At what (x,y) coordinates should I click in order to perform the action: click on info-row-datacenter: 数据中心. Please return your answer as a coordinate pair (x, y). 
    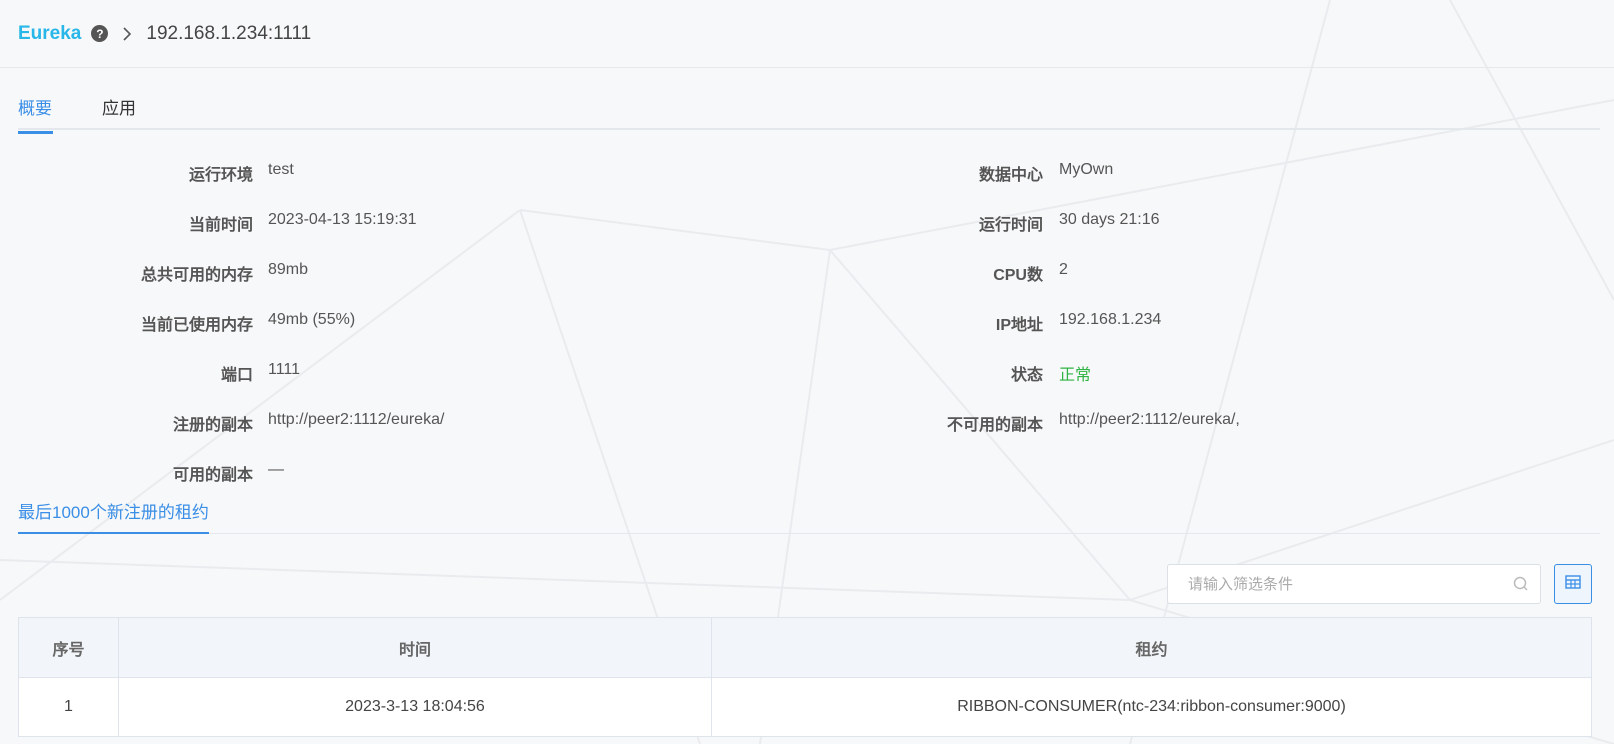
    Looking at the image, I should click on (921, 173).